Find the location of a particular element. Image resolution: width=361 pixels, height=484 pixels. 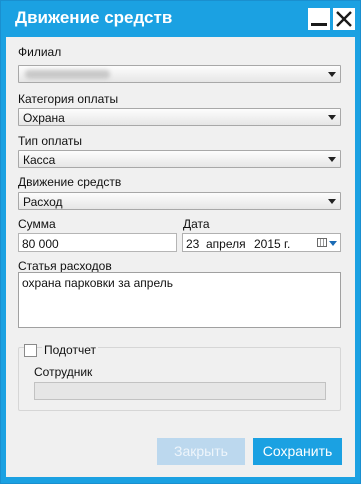

payment-category-value: Охрана is located at coordinates (44, 118).